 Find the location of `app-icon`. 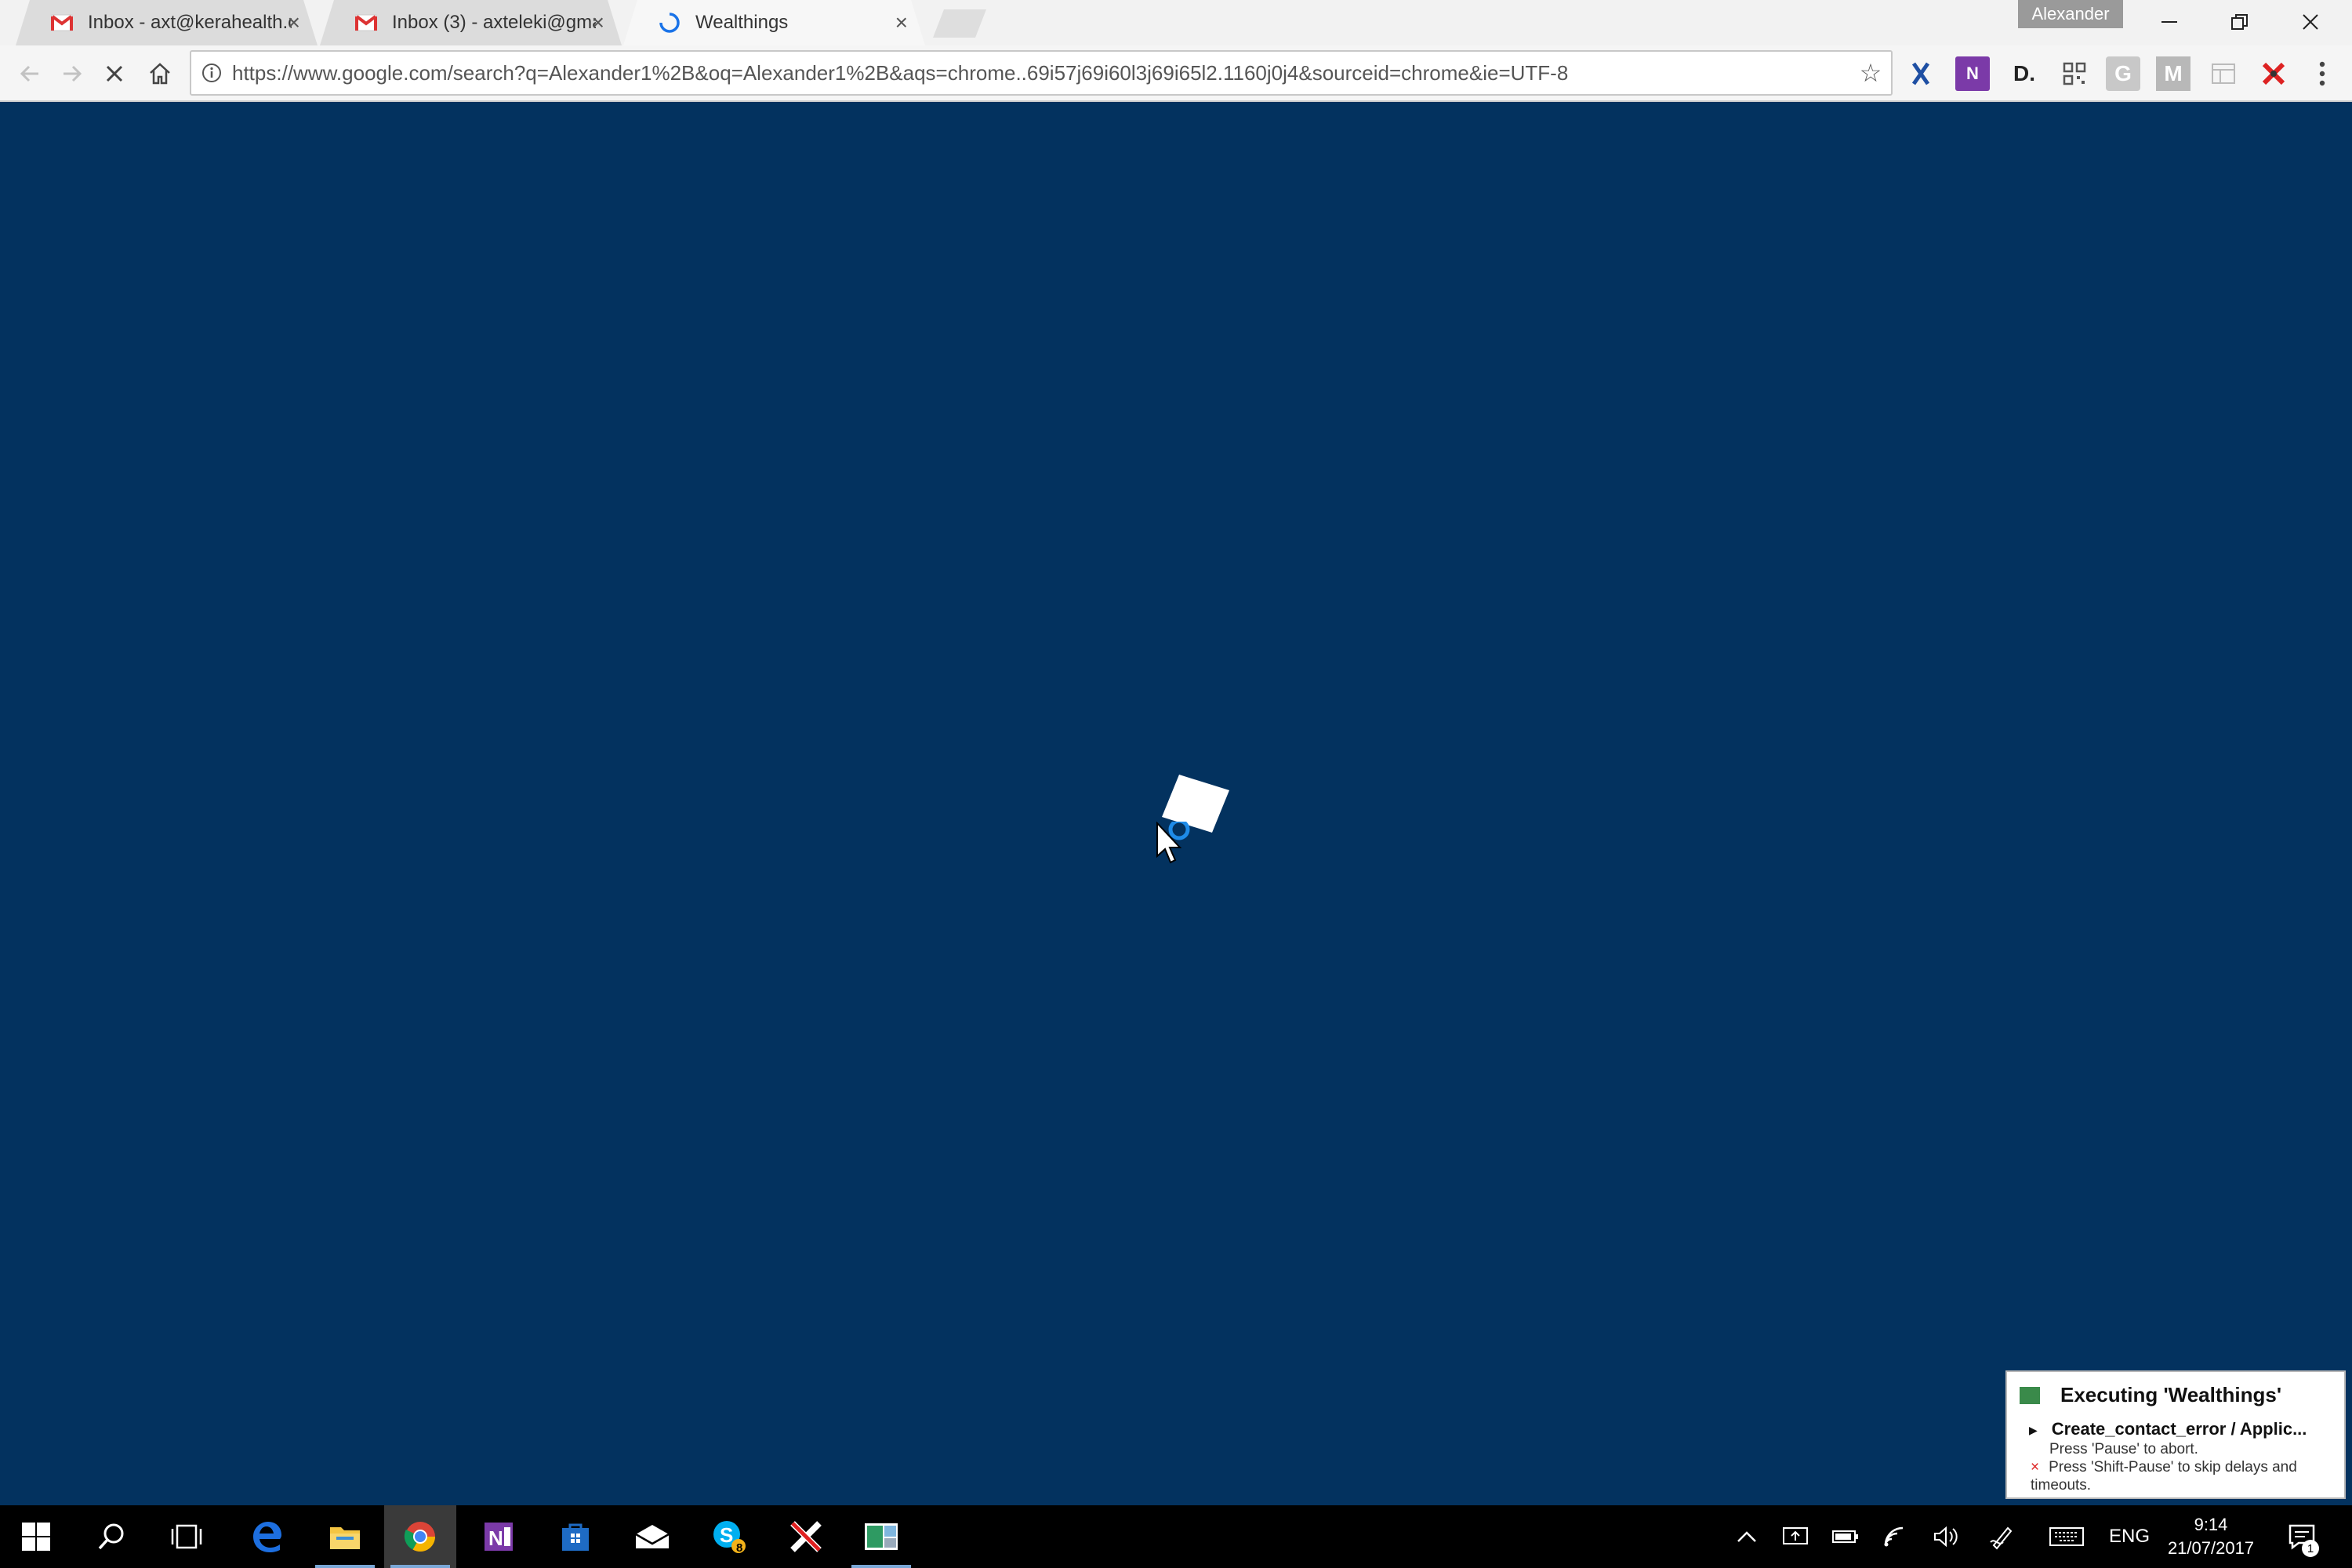

app-icon is located at coordinates (881, 1536).